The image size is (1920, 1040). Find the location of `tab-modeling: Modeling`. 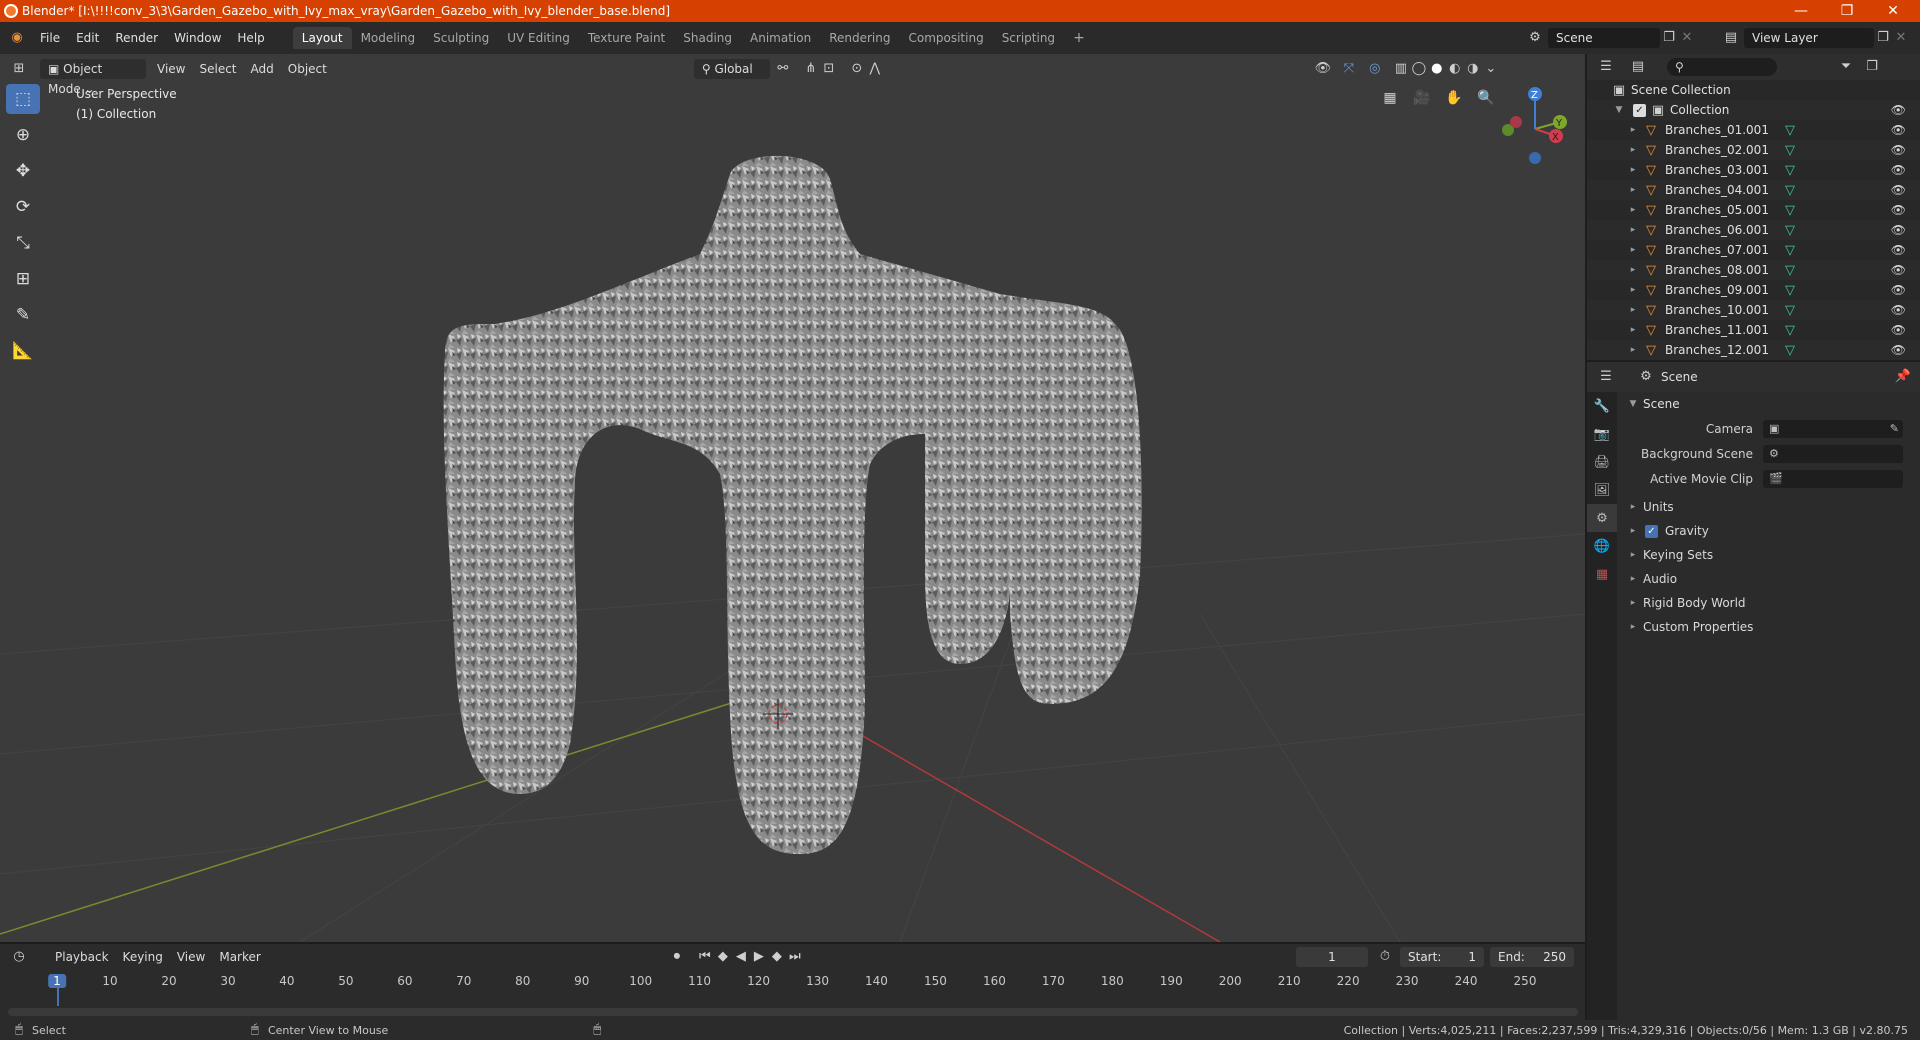

tab-modeling: Modeling is located at coordinates (388, 38).